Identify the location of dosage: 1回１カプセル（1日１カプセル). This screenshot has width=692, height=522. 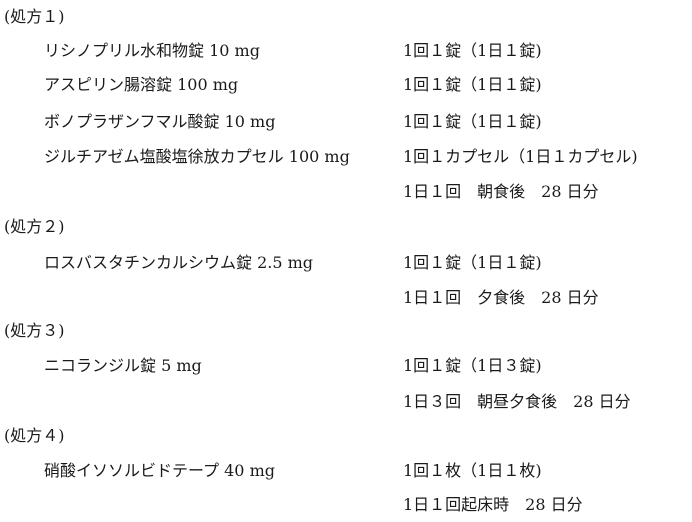
(520, 156).